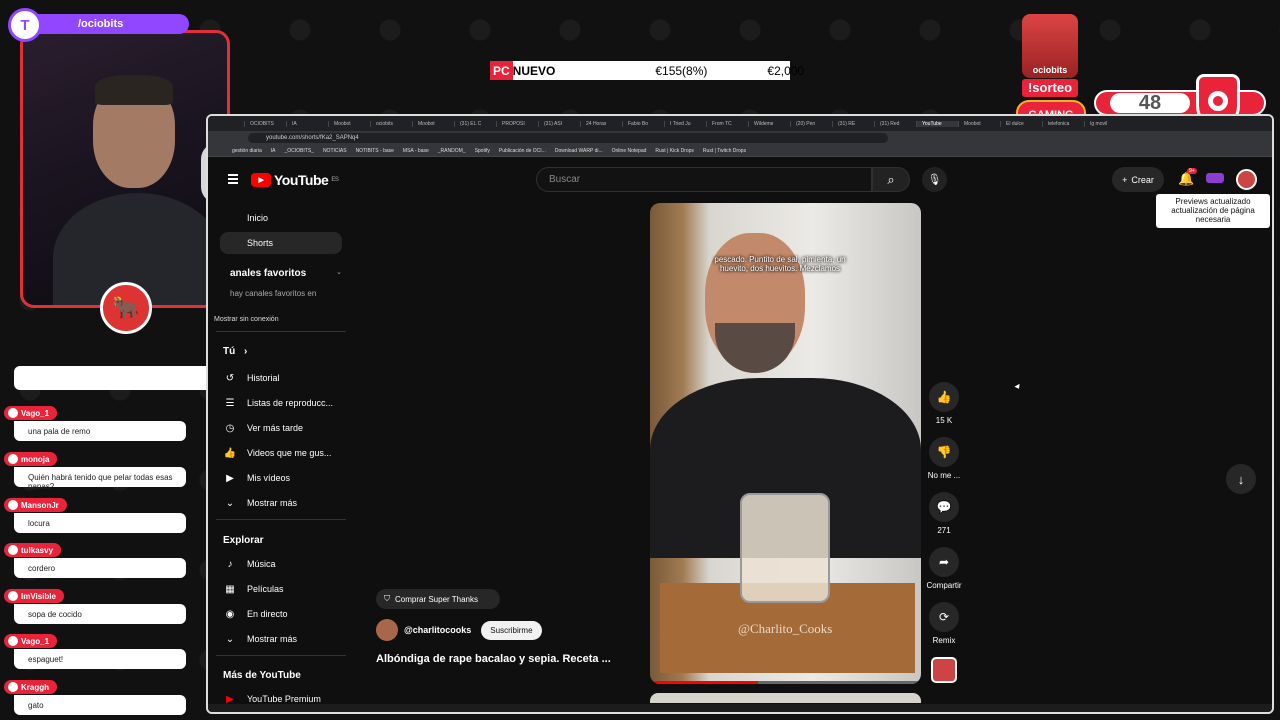 The width and height of the screenshot is (1280, 720). What do you see at coordinates (100, 523) in the screenshot?
I see `chat-text: locura` at bounding box center [100, 523].